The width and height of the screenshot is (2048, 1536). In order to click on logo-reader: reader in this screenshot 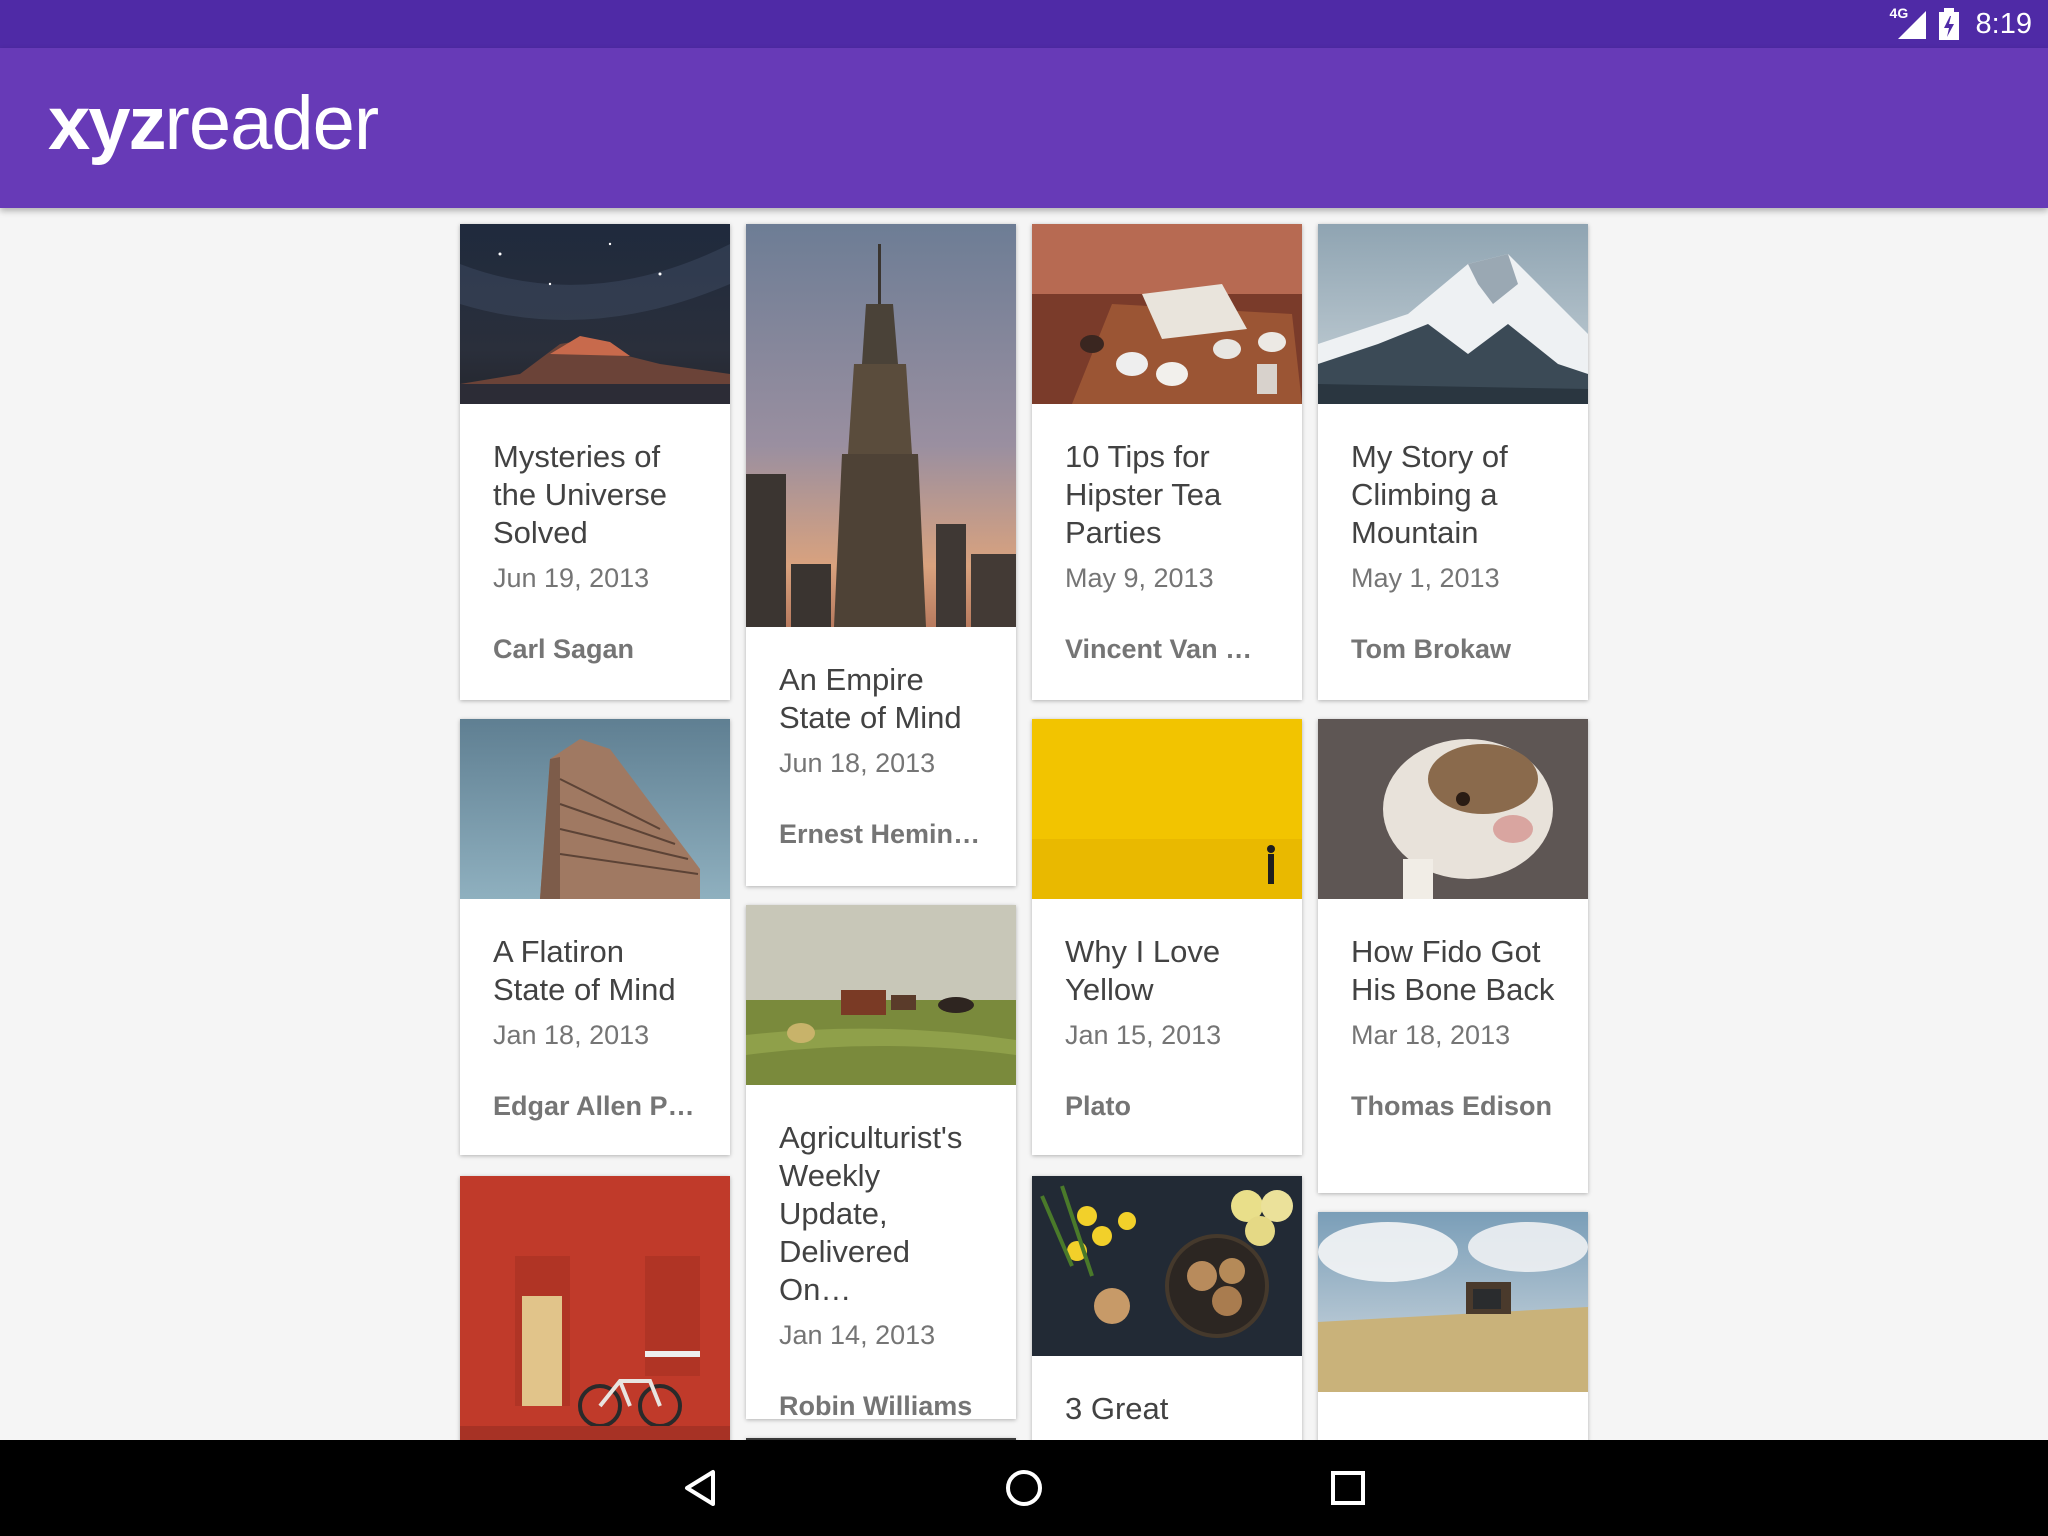, I will do `click(272, 123)`.